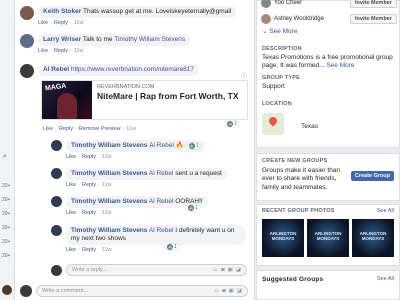 This screenshot has width=400, height=300. Describe the element at coordinates (279, 32) in the screenshot. I see `see-more-members: ⌄ See More` at that location.